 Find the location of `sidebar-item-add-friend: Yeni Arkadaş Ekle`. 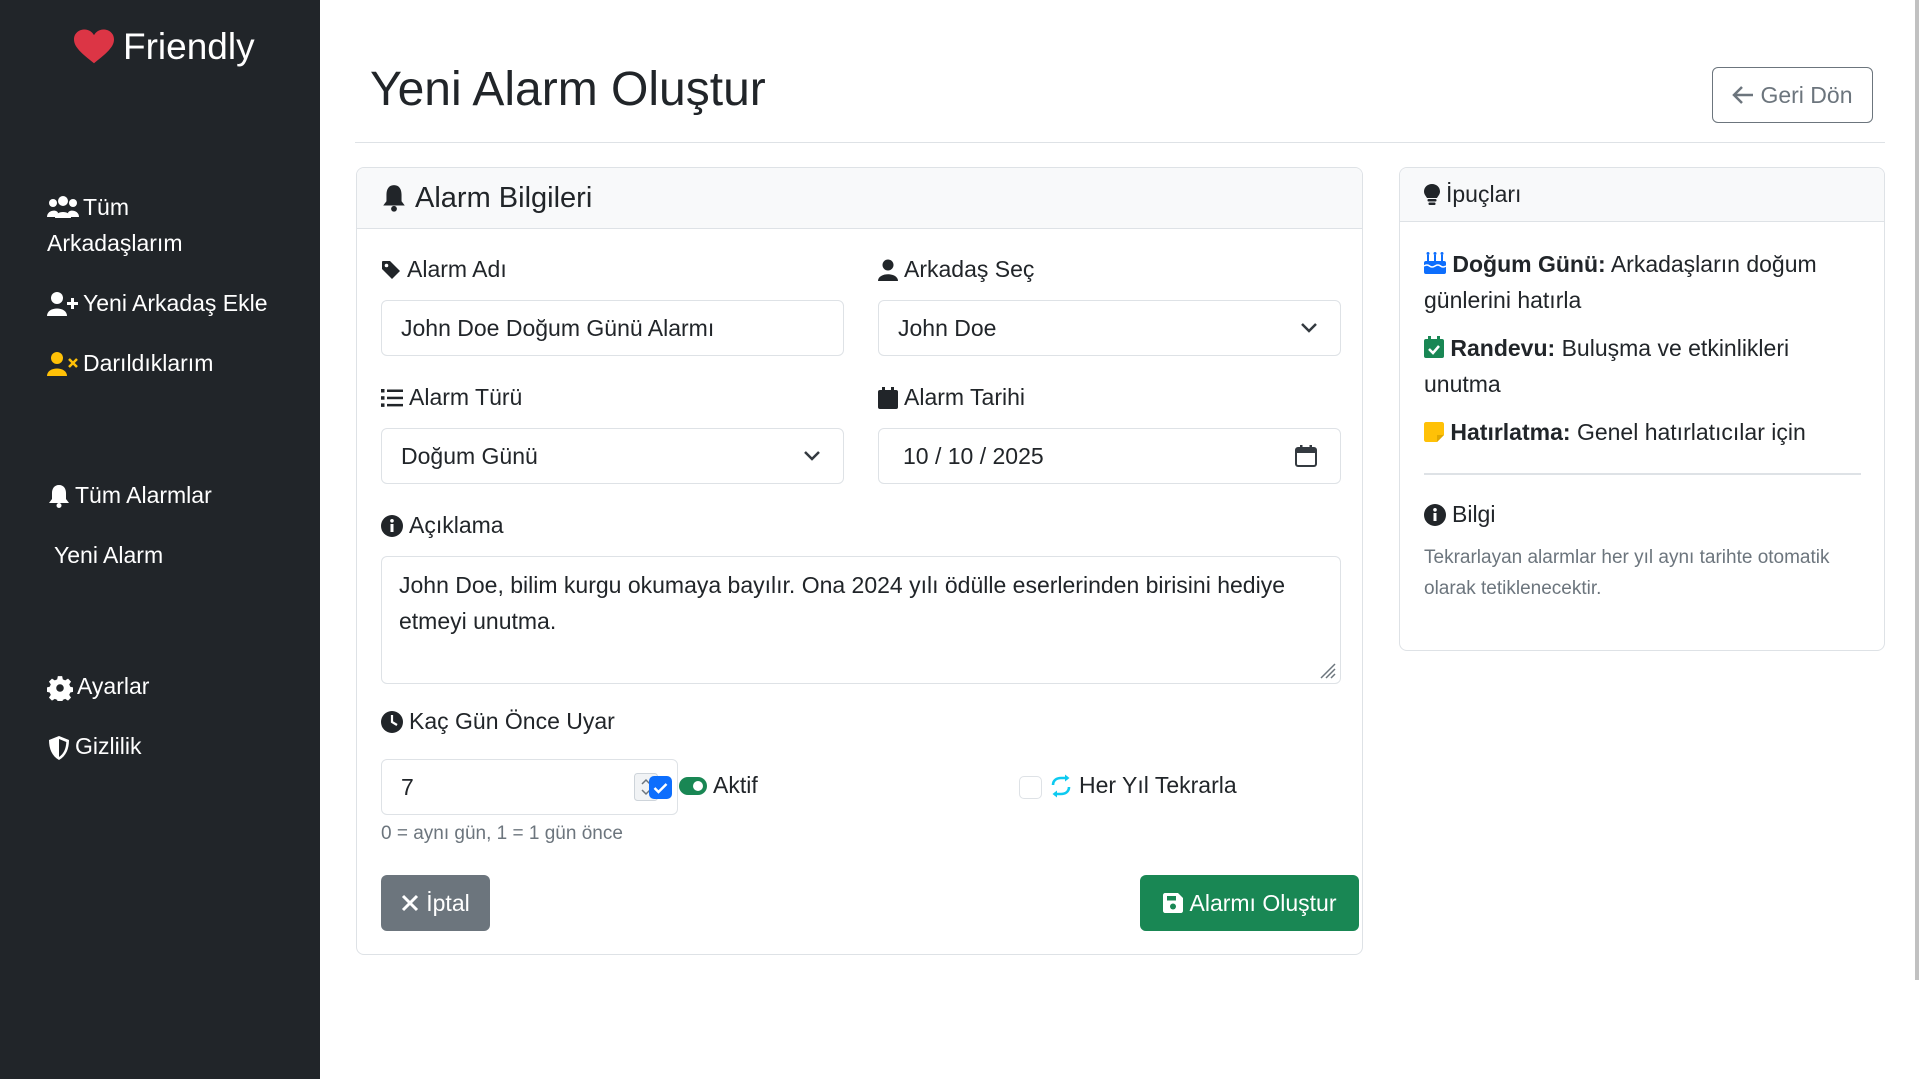

sidebar-item-add-friend: Yeni Arkadaş Ekle is located at coordinates (157, 303).